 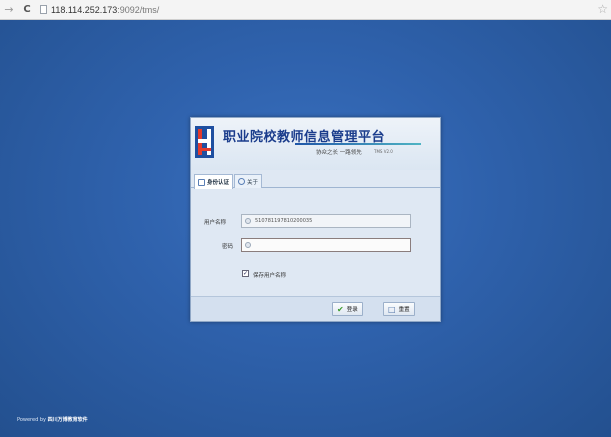 I want to click on username-value: 510781197810200035, so click(x=284, y=221).